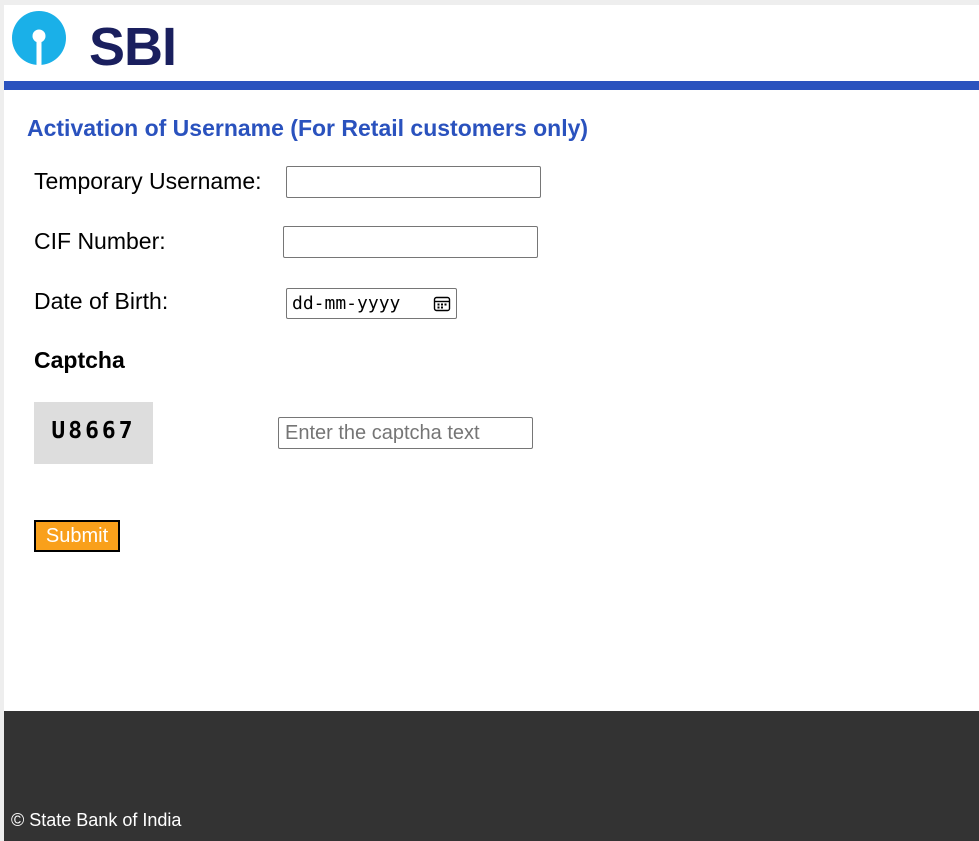  Describe the element at coordinates (148, 181) in the screenshot. I see `temporary-username-label: Temporary Username:` at that location.